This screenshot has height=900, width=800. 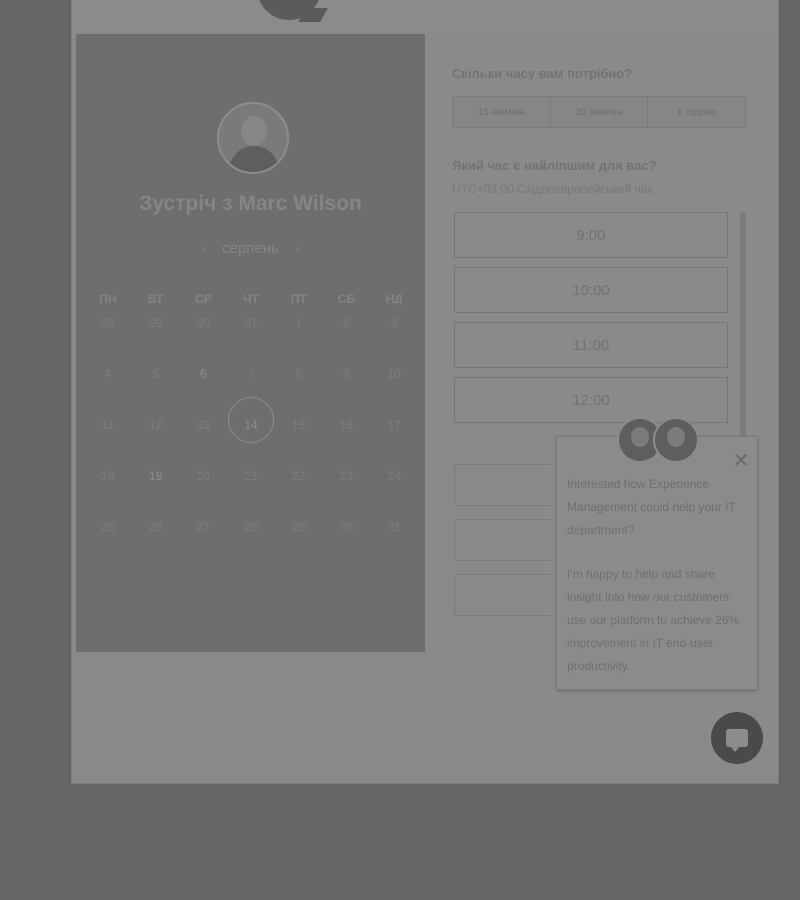 I want to click on calendar-day-selected: 14, so click(x=251, y=431).